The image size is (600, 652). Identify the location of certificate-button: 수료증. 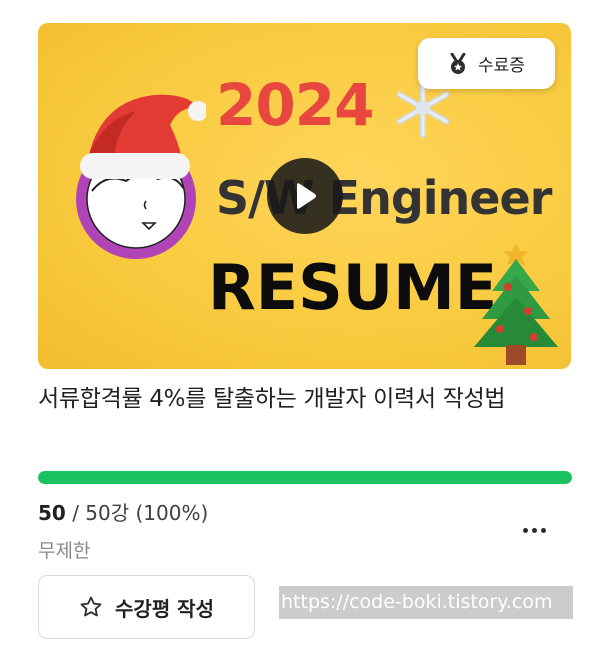
(486, 63).